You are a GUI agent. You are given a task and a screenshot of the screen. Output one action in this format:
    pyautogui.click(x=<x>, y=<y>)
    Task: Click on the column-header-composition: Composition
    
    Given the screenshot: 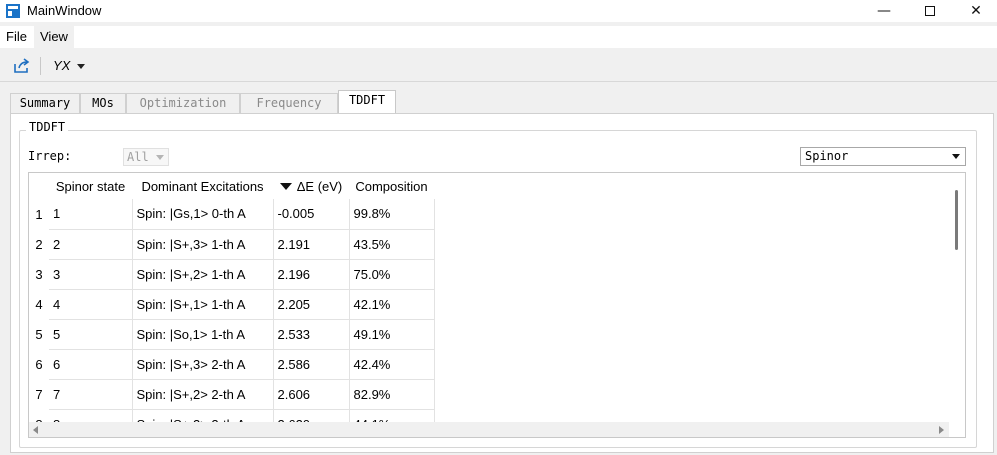 What is the action you would take?
    pyautogui.click(x=391, y=186)
    